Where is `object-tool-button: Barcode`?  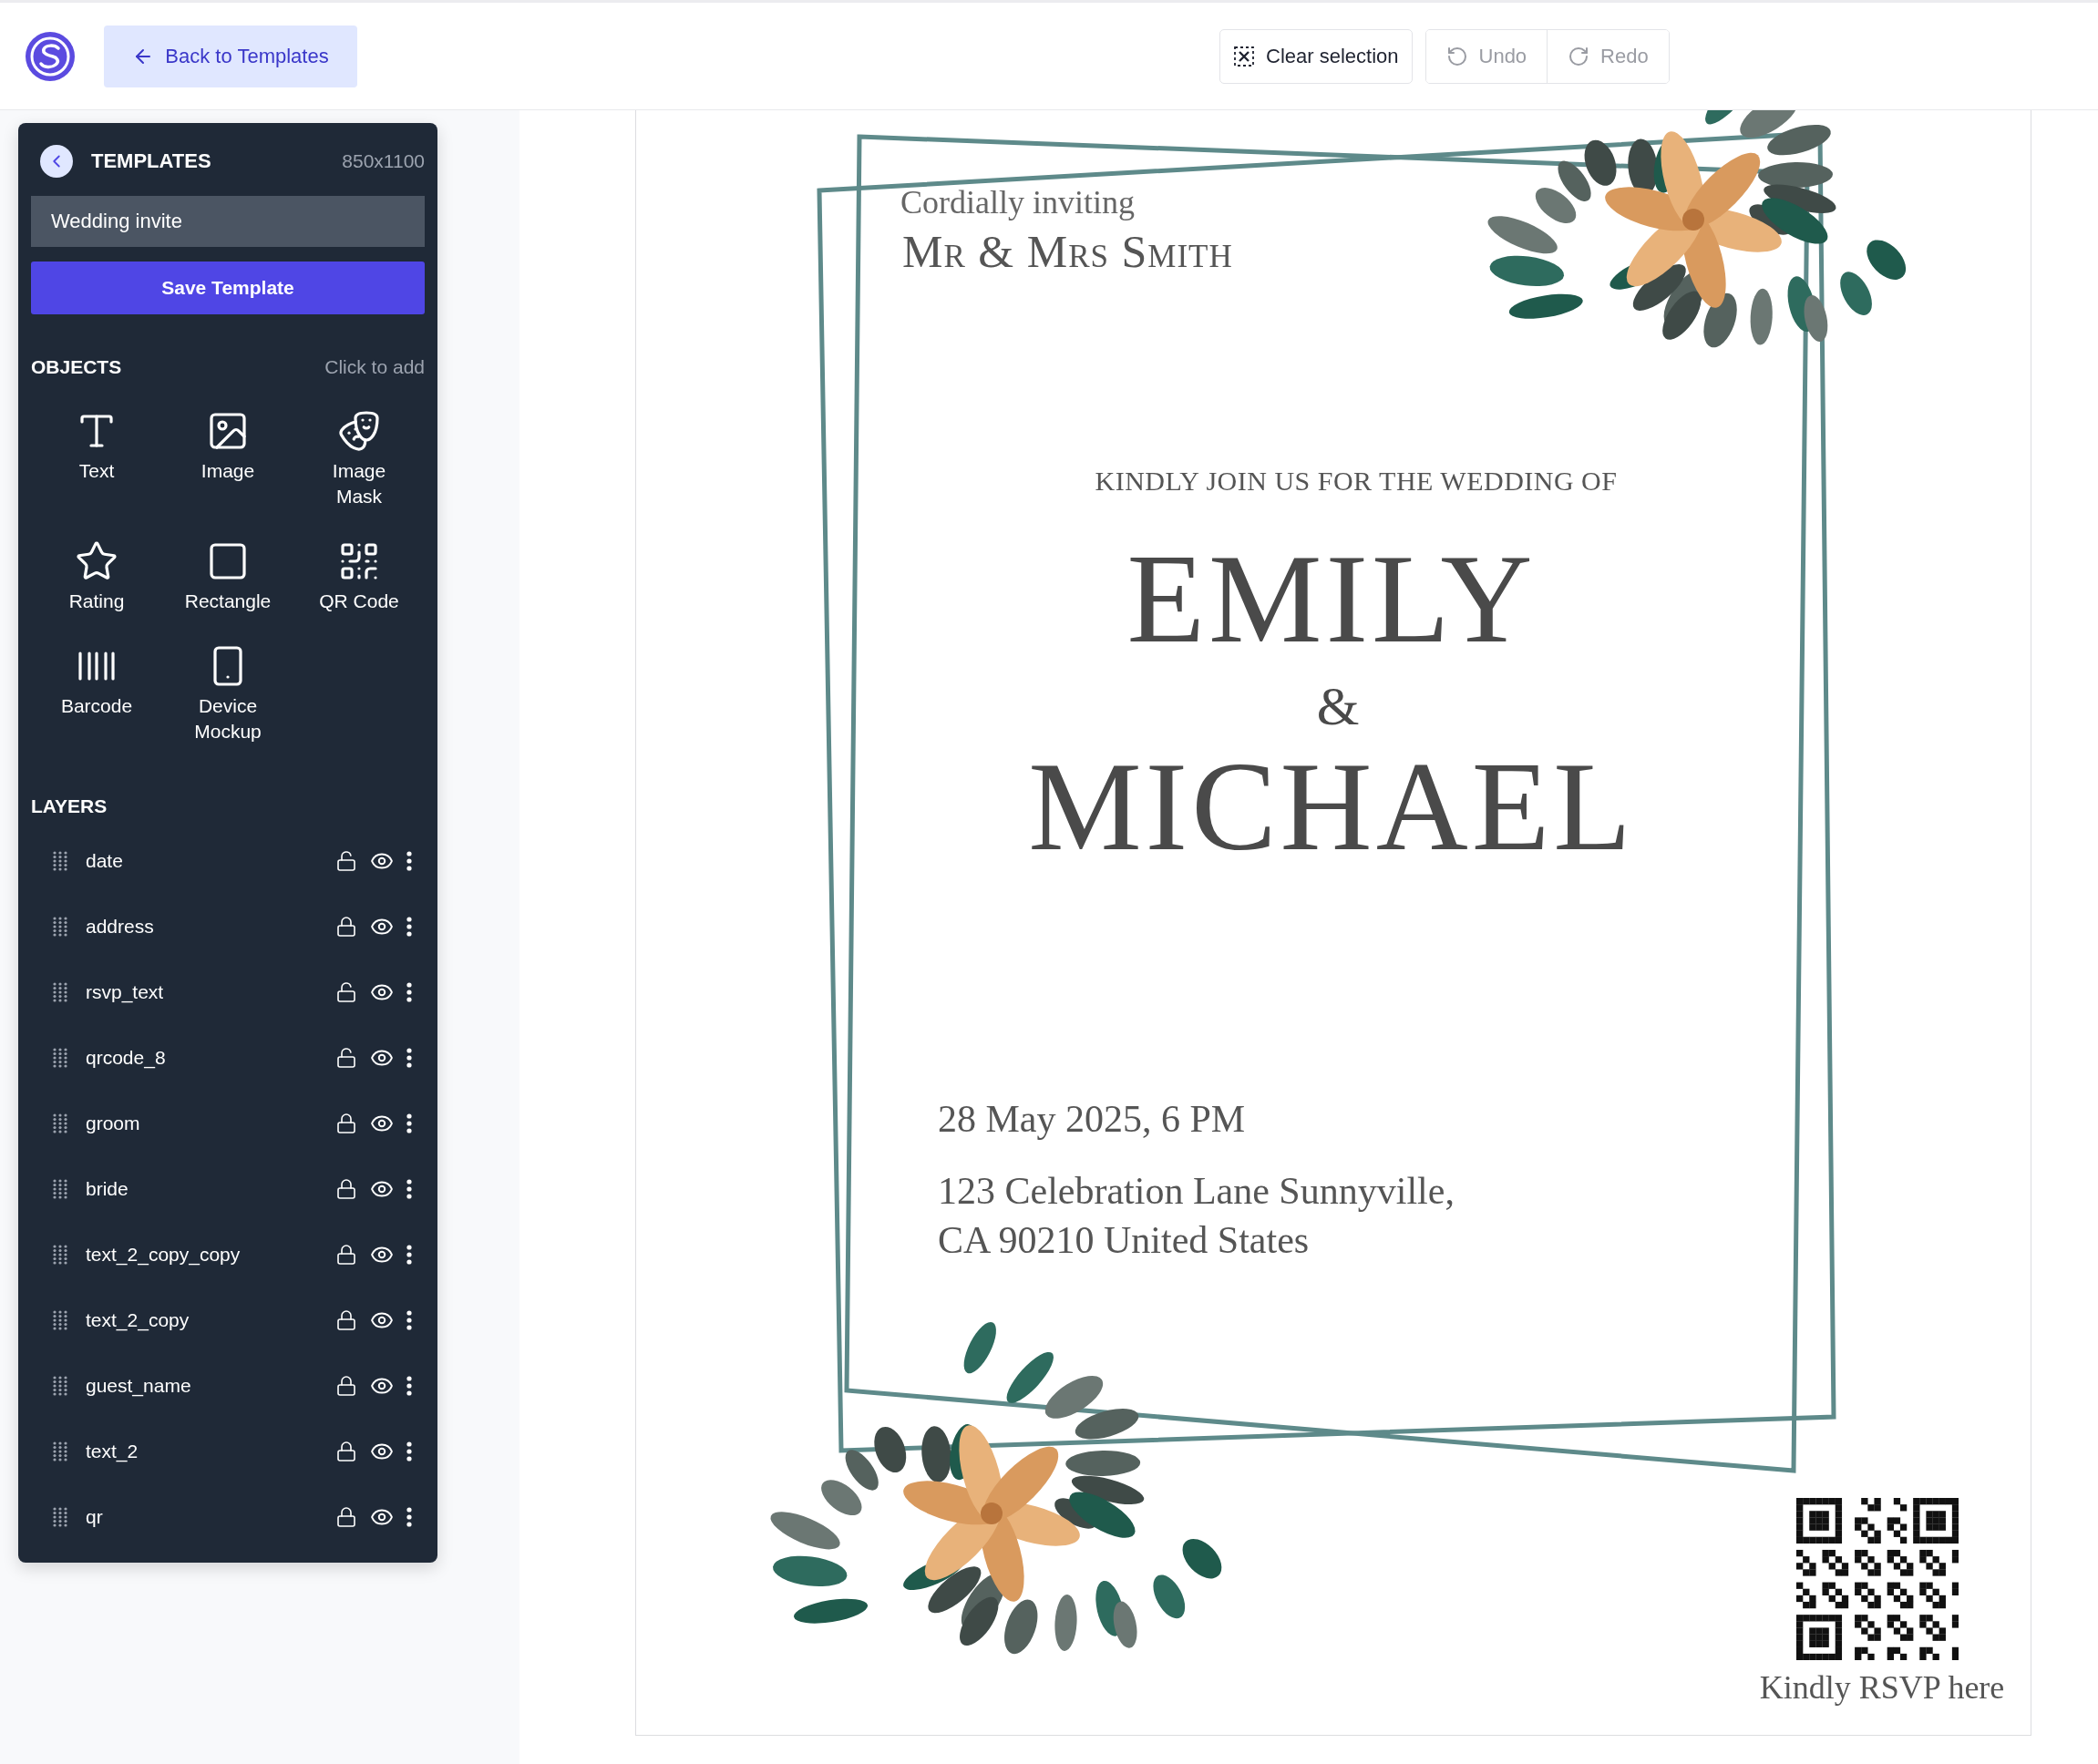 object-tool-button: Barcode is located at coordinates (96, 694).